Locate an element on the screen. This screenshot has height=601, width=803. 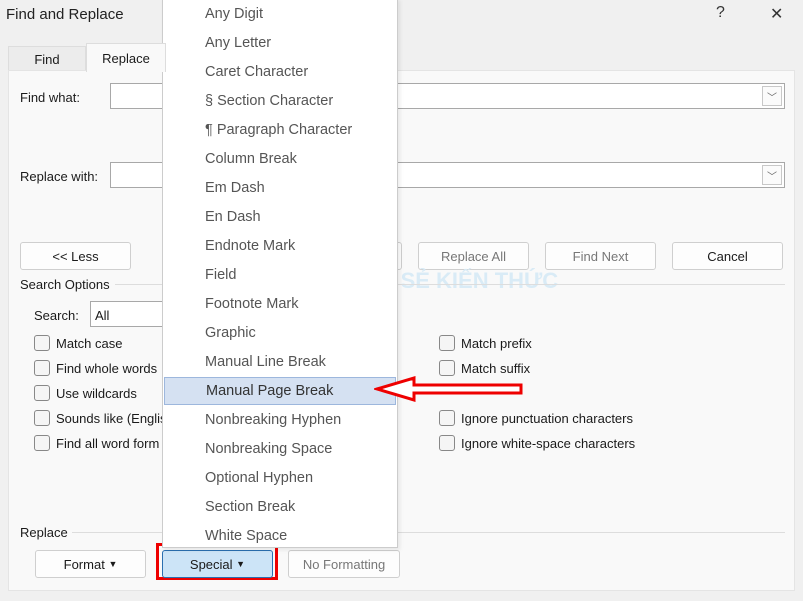
find-what-label: Find what: is located at coordinates (50, 97).